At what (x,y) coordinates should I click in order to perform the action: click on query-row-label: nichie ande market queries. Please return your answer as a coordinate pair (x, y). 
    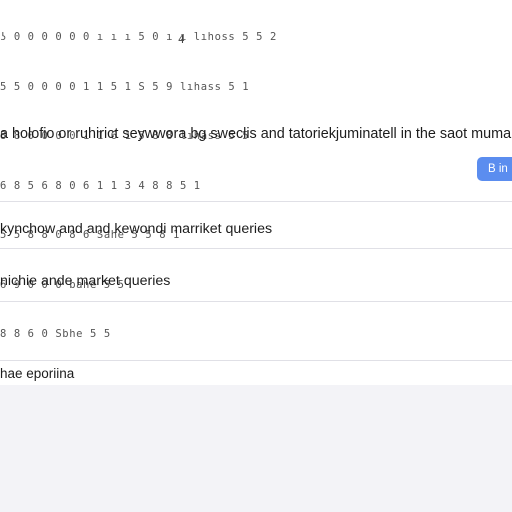
    Looking at the image, I should click on (85, 281).